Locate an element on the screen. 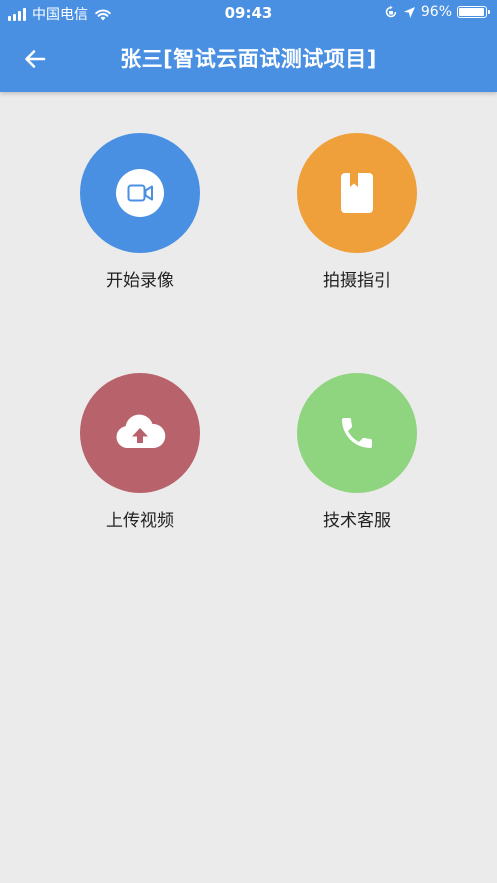  tech-support-button: 技术客服 is located at coordinates (357, 452).